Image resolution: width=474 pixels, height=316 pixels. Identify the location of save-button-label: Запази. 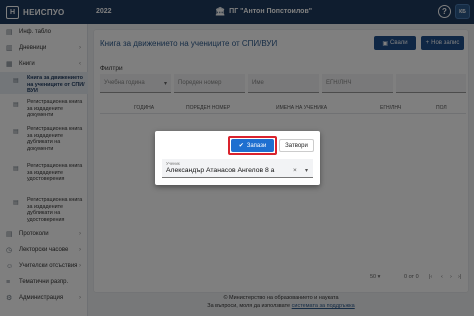
(256, 145).